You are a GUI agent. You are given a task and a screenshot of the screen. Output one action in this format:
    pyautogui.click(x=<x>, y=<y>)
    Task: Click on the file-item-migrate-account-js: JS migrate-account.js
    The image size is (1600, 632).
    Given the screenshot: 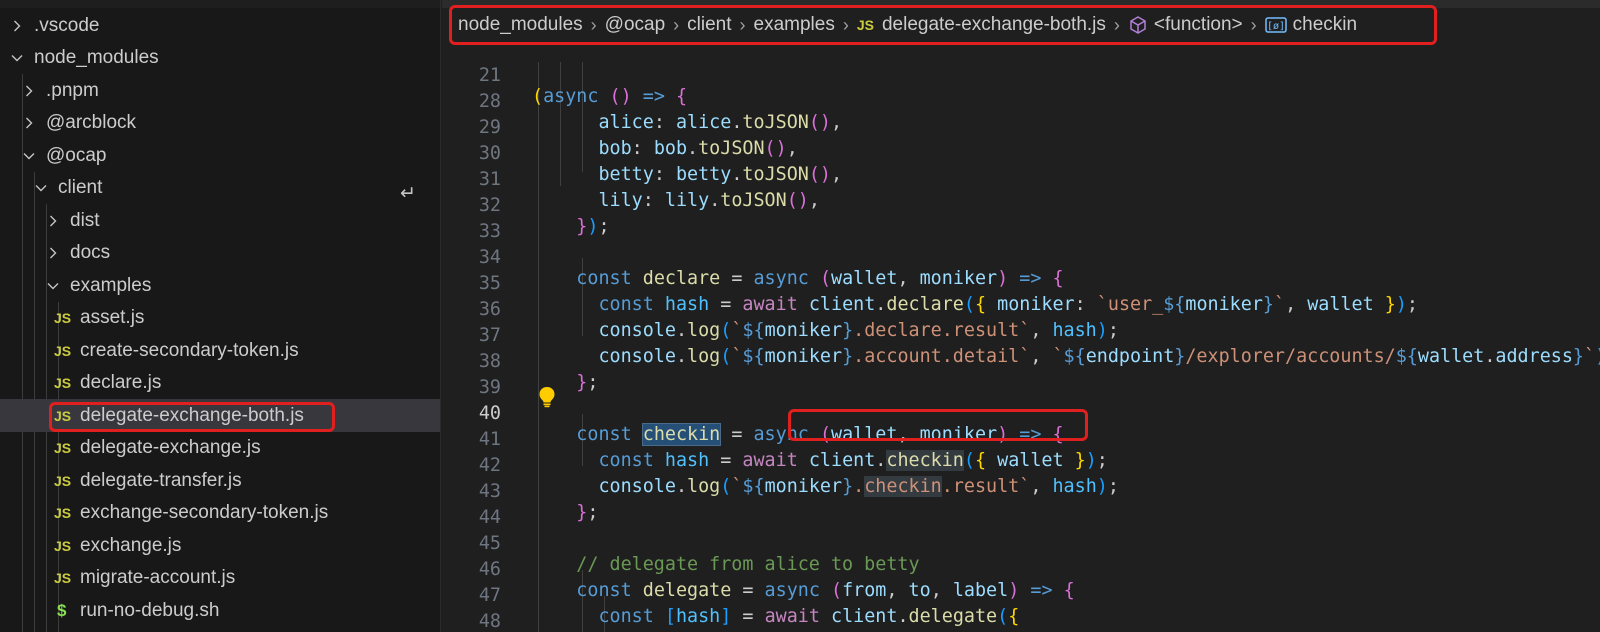 What is the action you would take?
    pyautogui.click(x=220, y=578)
    